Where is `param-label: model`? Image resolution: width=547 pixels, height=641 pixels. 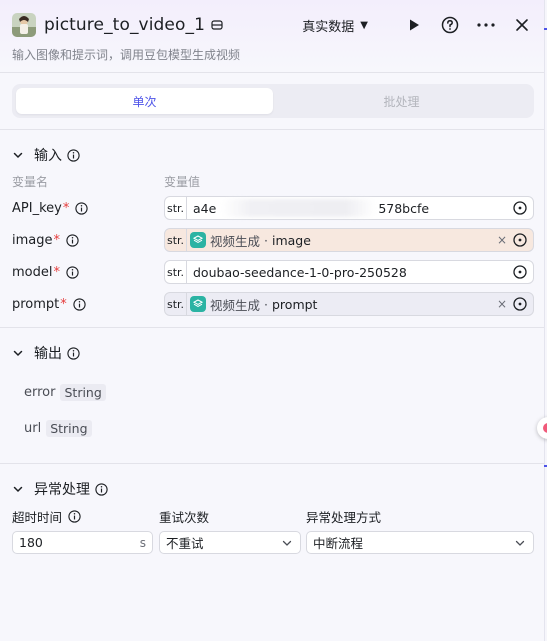
param-label: model is located at coordinates (32, 272).